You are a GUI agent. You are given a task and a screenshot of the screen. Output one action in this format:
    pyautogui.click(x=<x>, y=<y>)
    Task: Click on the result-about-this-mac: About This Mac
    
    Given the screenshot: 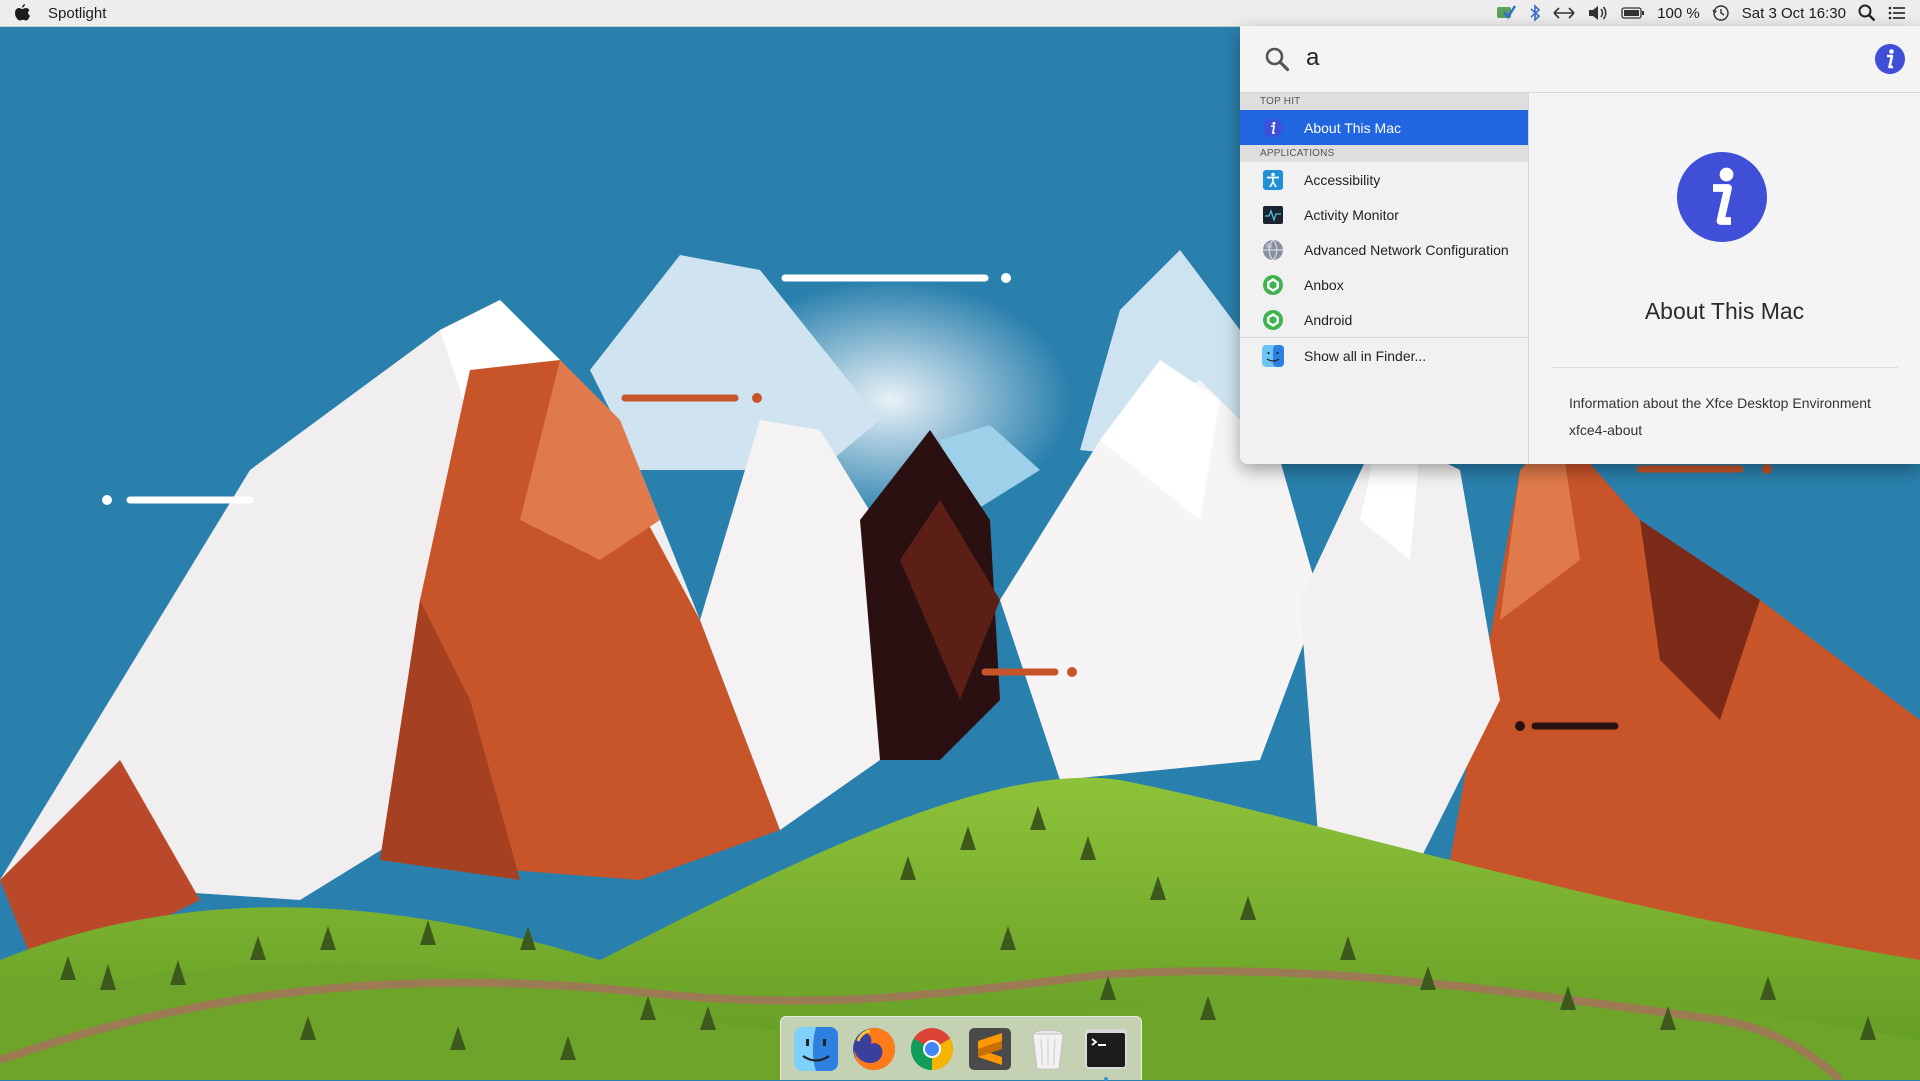 What is the action you would take?
    pyautogui.click(x=1384, y=127)
    